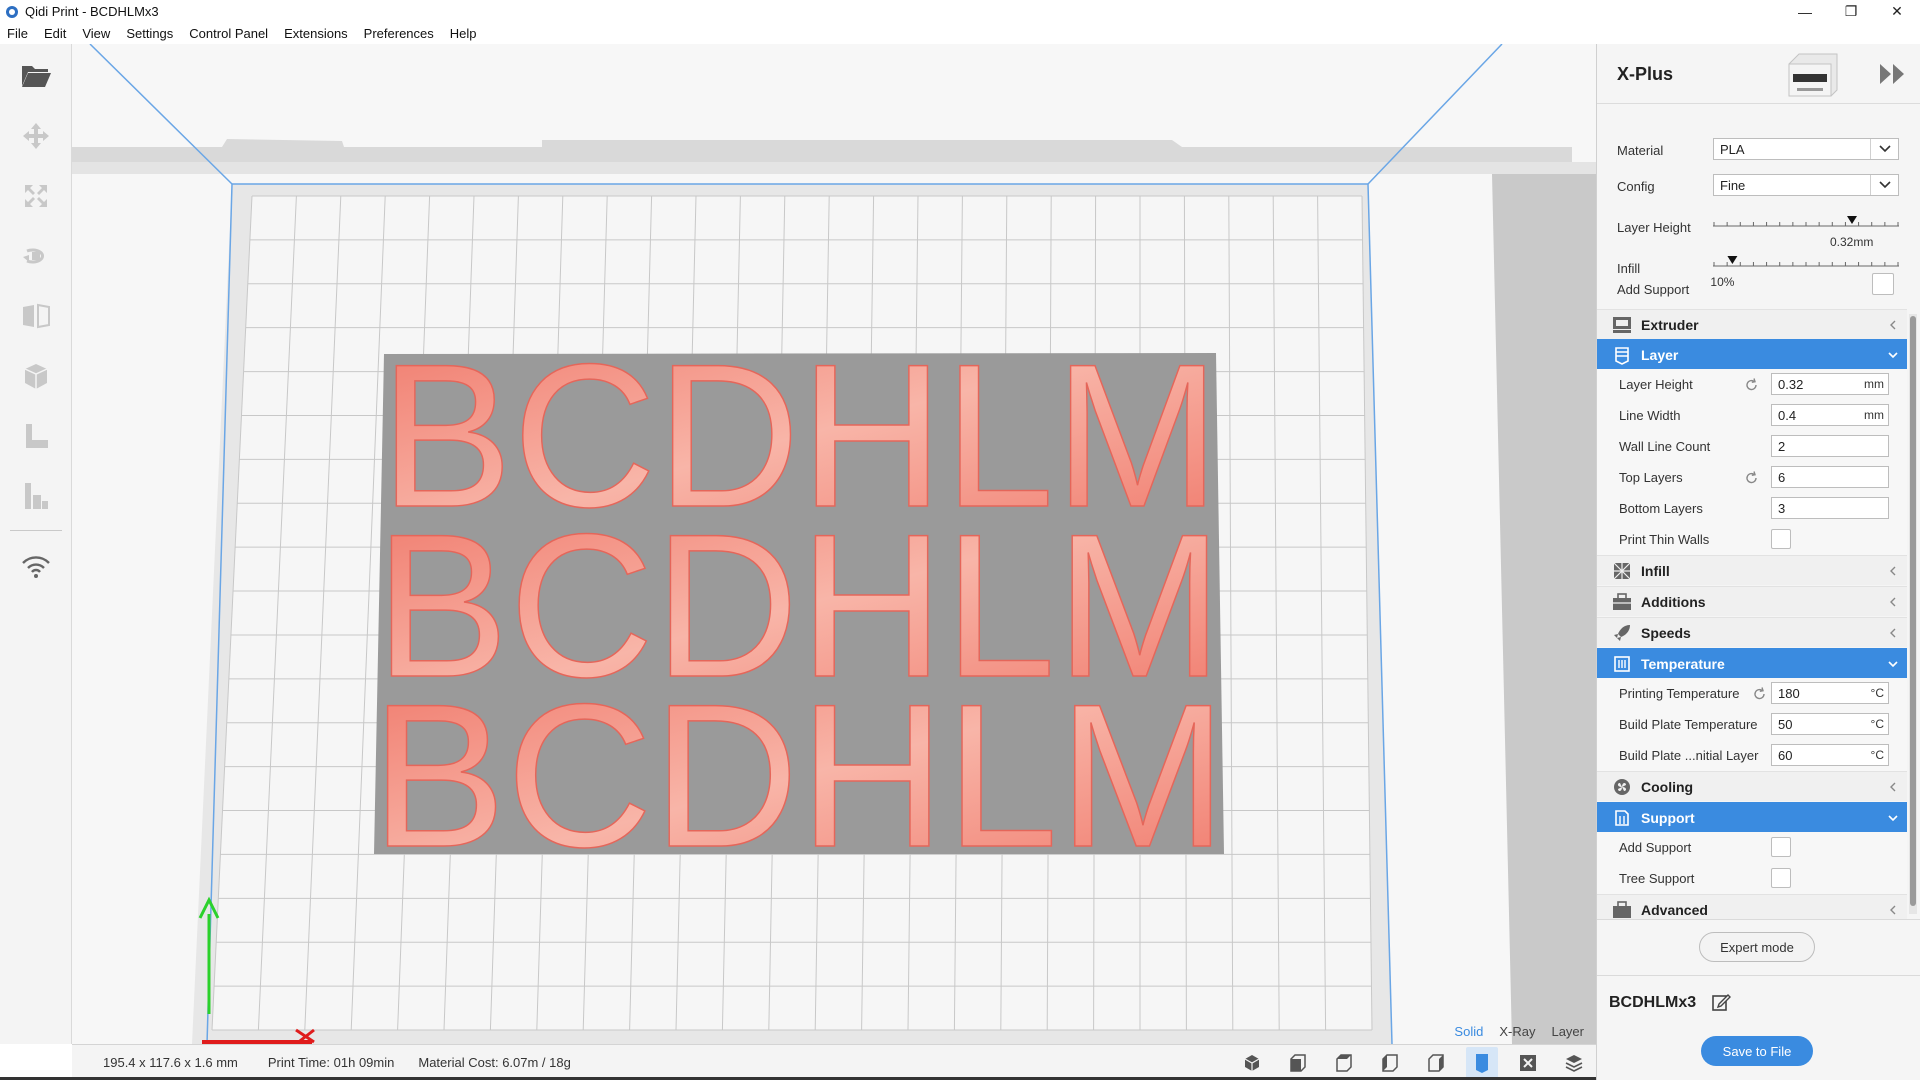 Image resolution: width=1920 pixels, height=1080 pixels. What do you see at coordinates (1752, 663) in the screenshot?
I see `category-temperature: Temperature` at bounding box center [1752, 663].